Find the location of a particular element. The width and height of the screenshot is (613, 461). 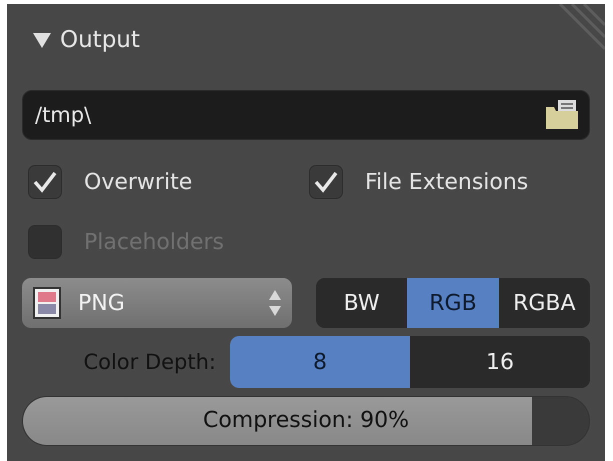

image-file-icon is located at coordinates (47, 303).